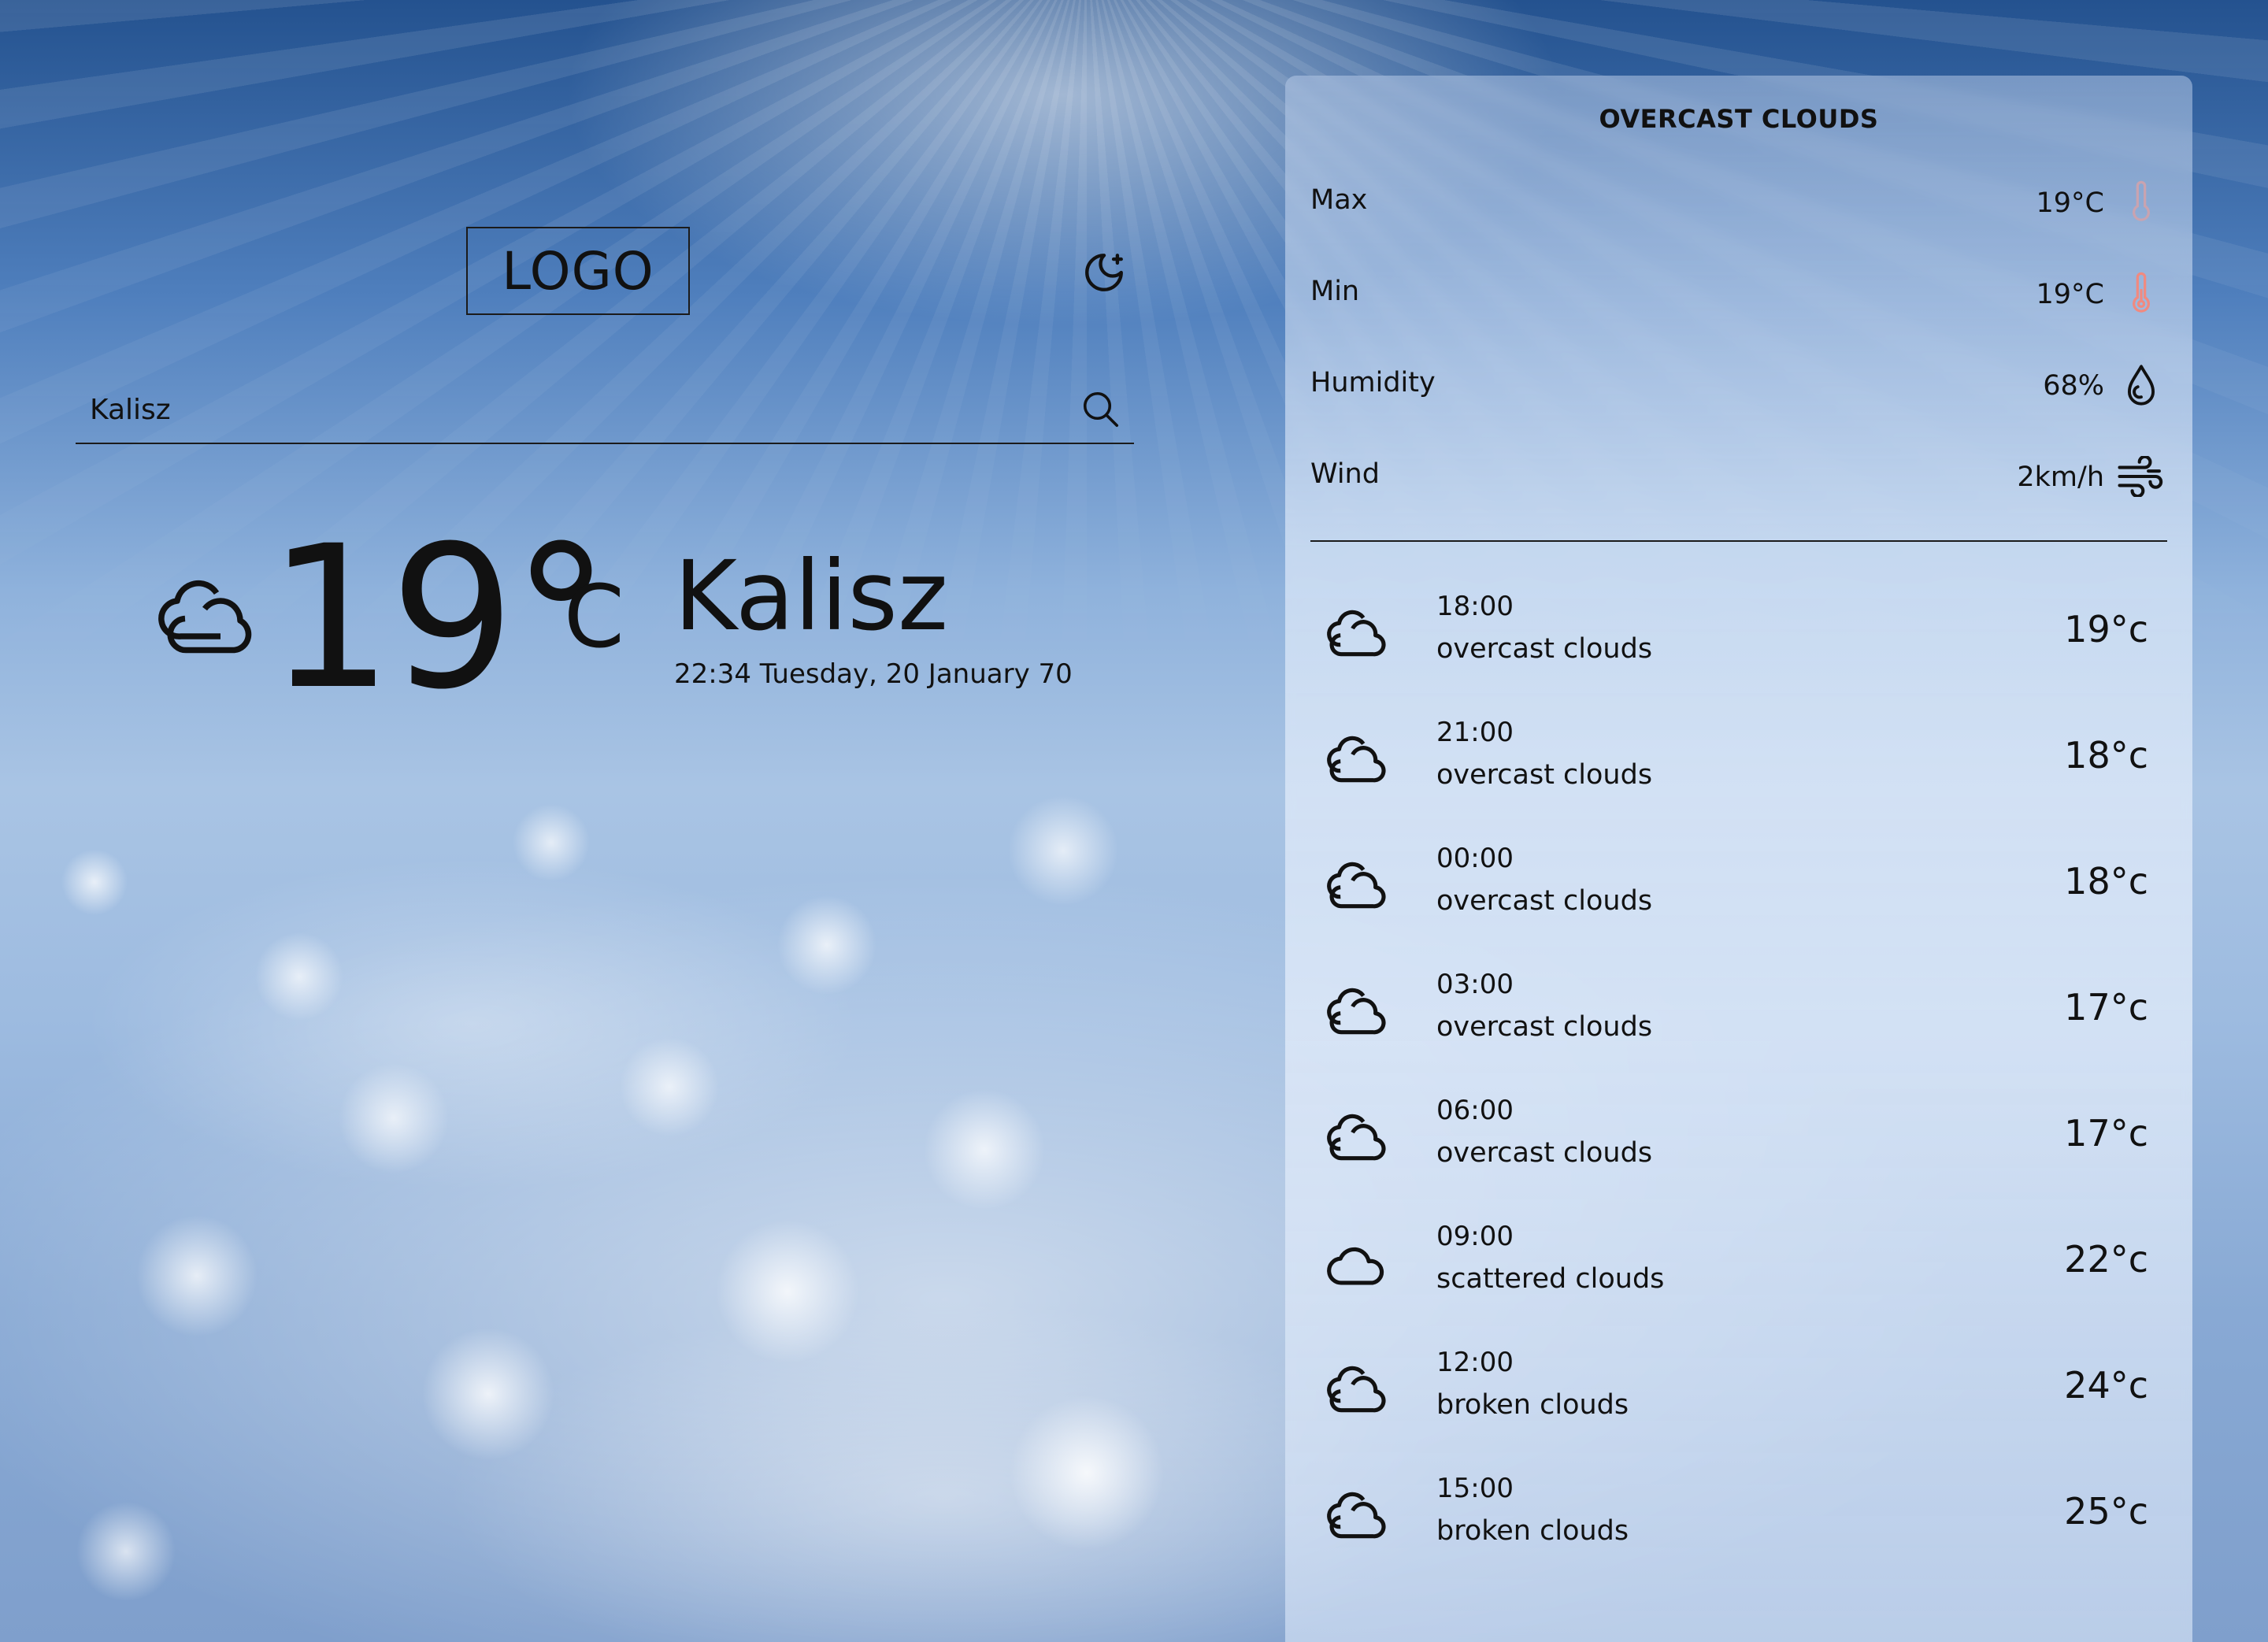  I want to click on search-input, so click(570, 409).